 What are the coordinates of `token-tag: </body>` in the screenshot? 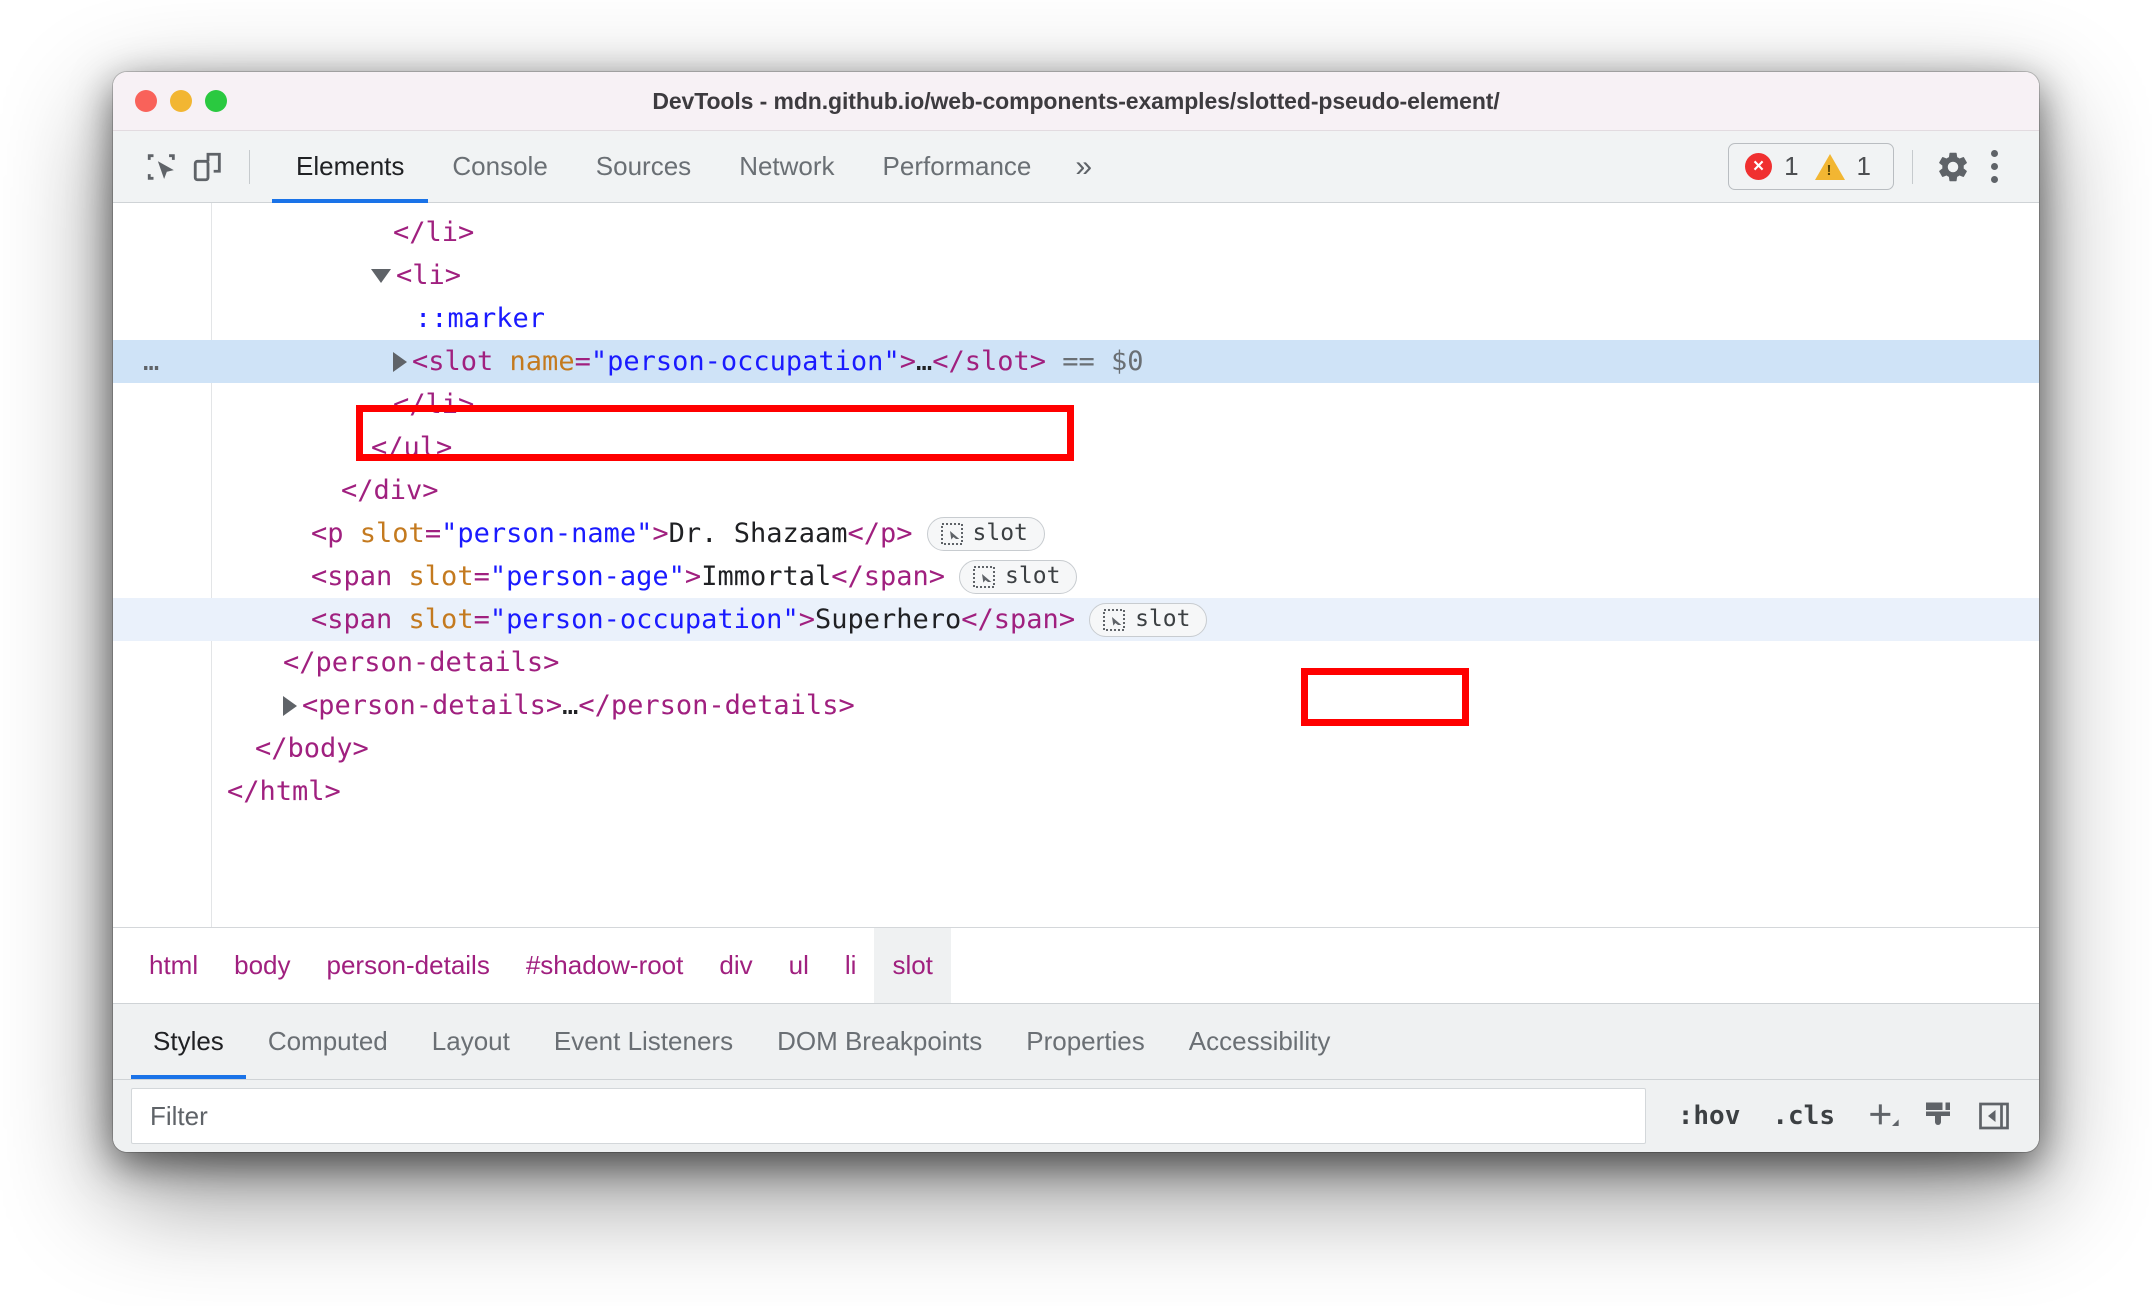 It's located at (312, 748).